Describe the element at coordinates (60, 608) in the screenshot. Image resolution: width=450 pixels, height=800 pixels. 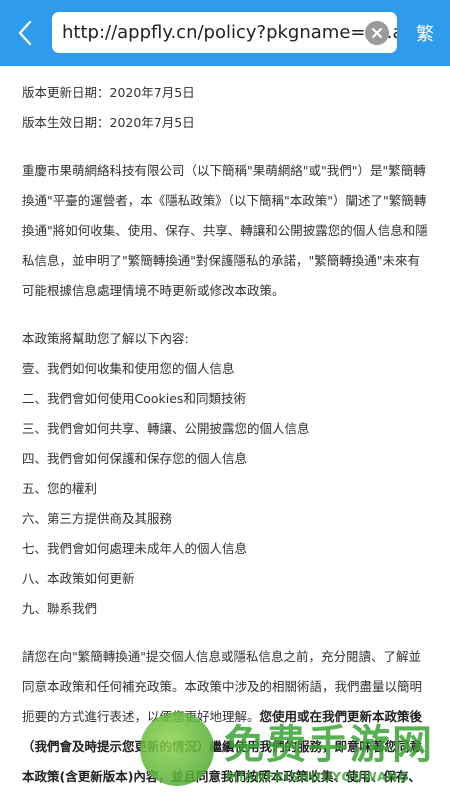
I see `toc-item: 九、聯系我們` at that location.